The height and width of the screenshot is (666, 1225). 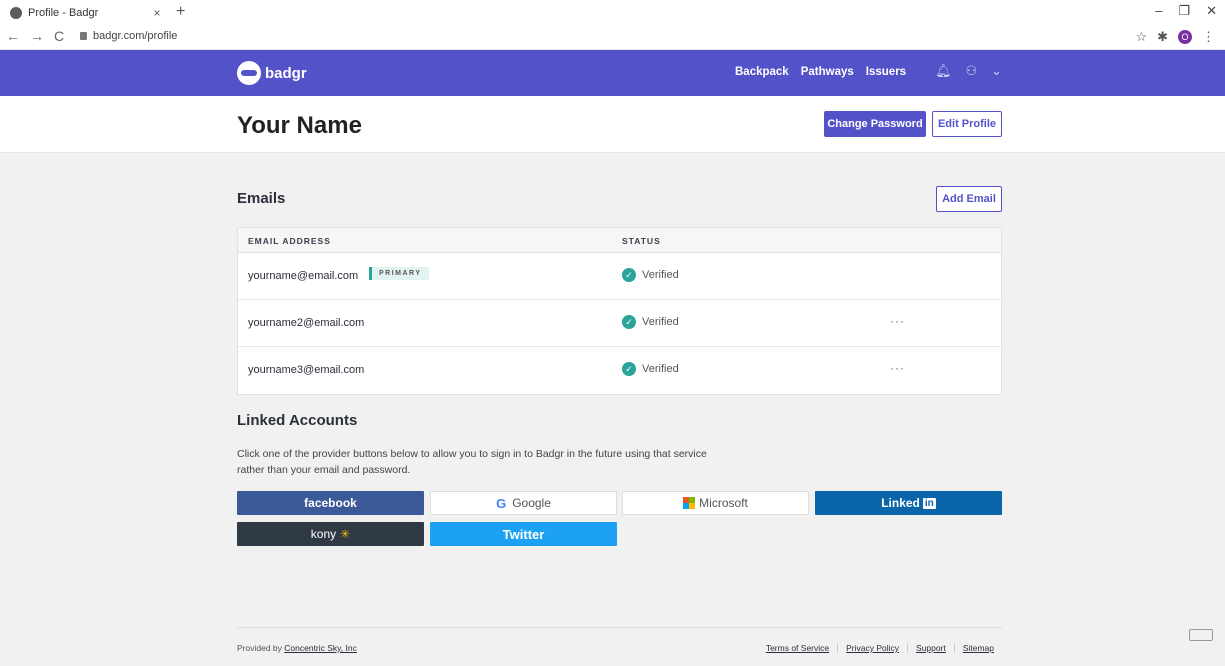 What do you see at coordinates (345, 534) in the screenshot?
I see `kony-spark-icon: ✳` at bounding box center [345, 534].